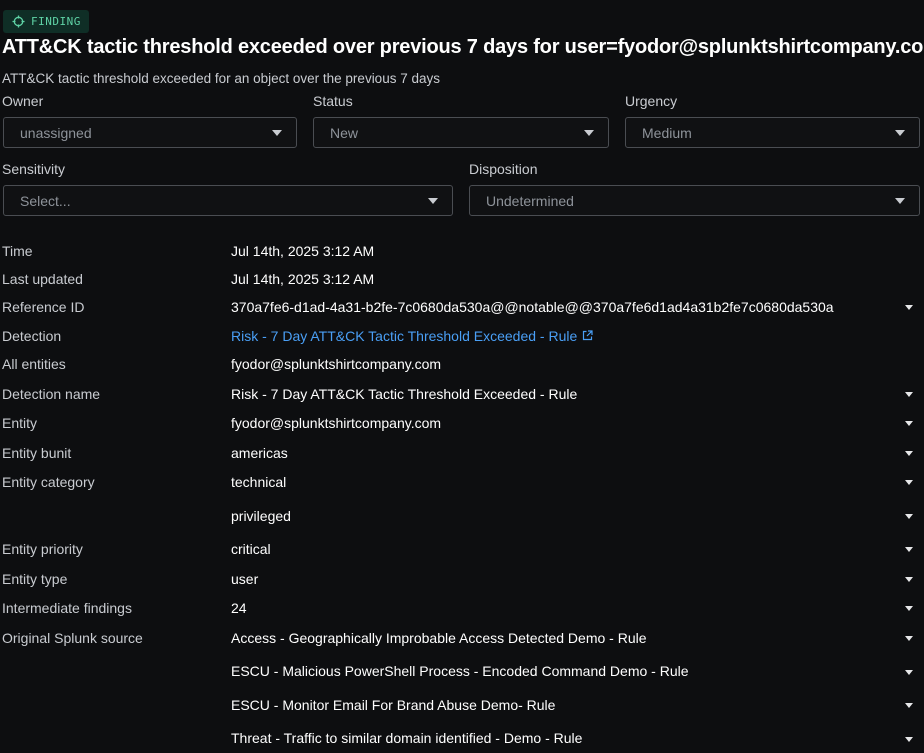 The height and width of the screenshot is (753, 924). I want to click on entity-type-label: Entity type, so click(35, 579).